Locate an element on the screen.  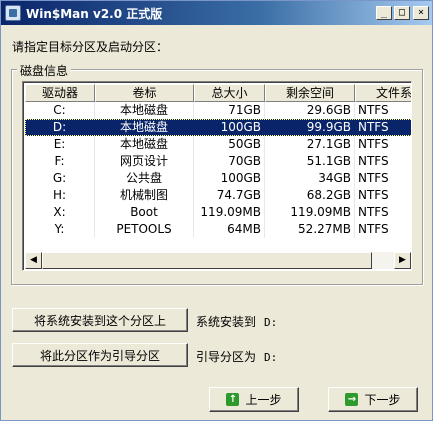
install-target-value: D: is located at coordinates (271, 322).